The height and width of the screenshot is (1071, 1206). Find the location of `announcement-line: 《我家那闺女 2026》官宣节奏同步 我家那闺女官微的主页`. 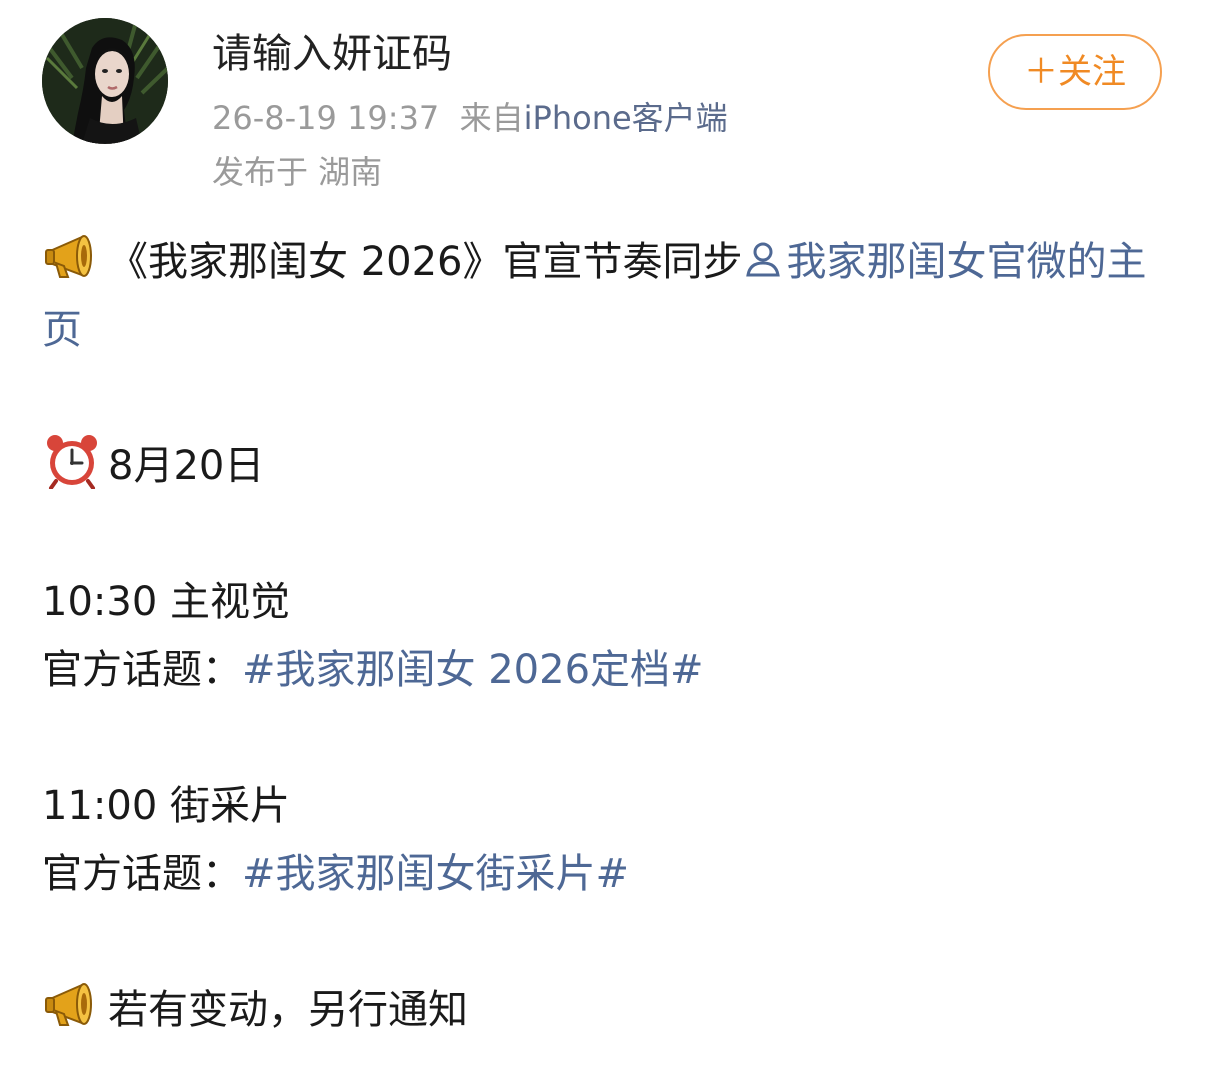

announcement-line: 《我家那闺女 2026》官宣节奏同步 我家那闺女官微的主页 is located at coordinates (604, 296).